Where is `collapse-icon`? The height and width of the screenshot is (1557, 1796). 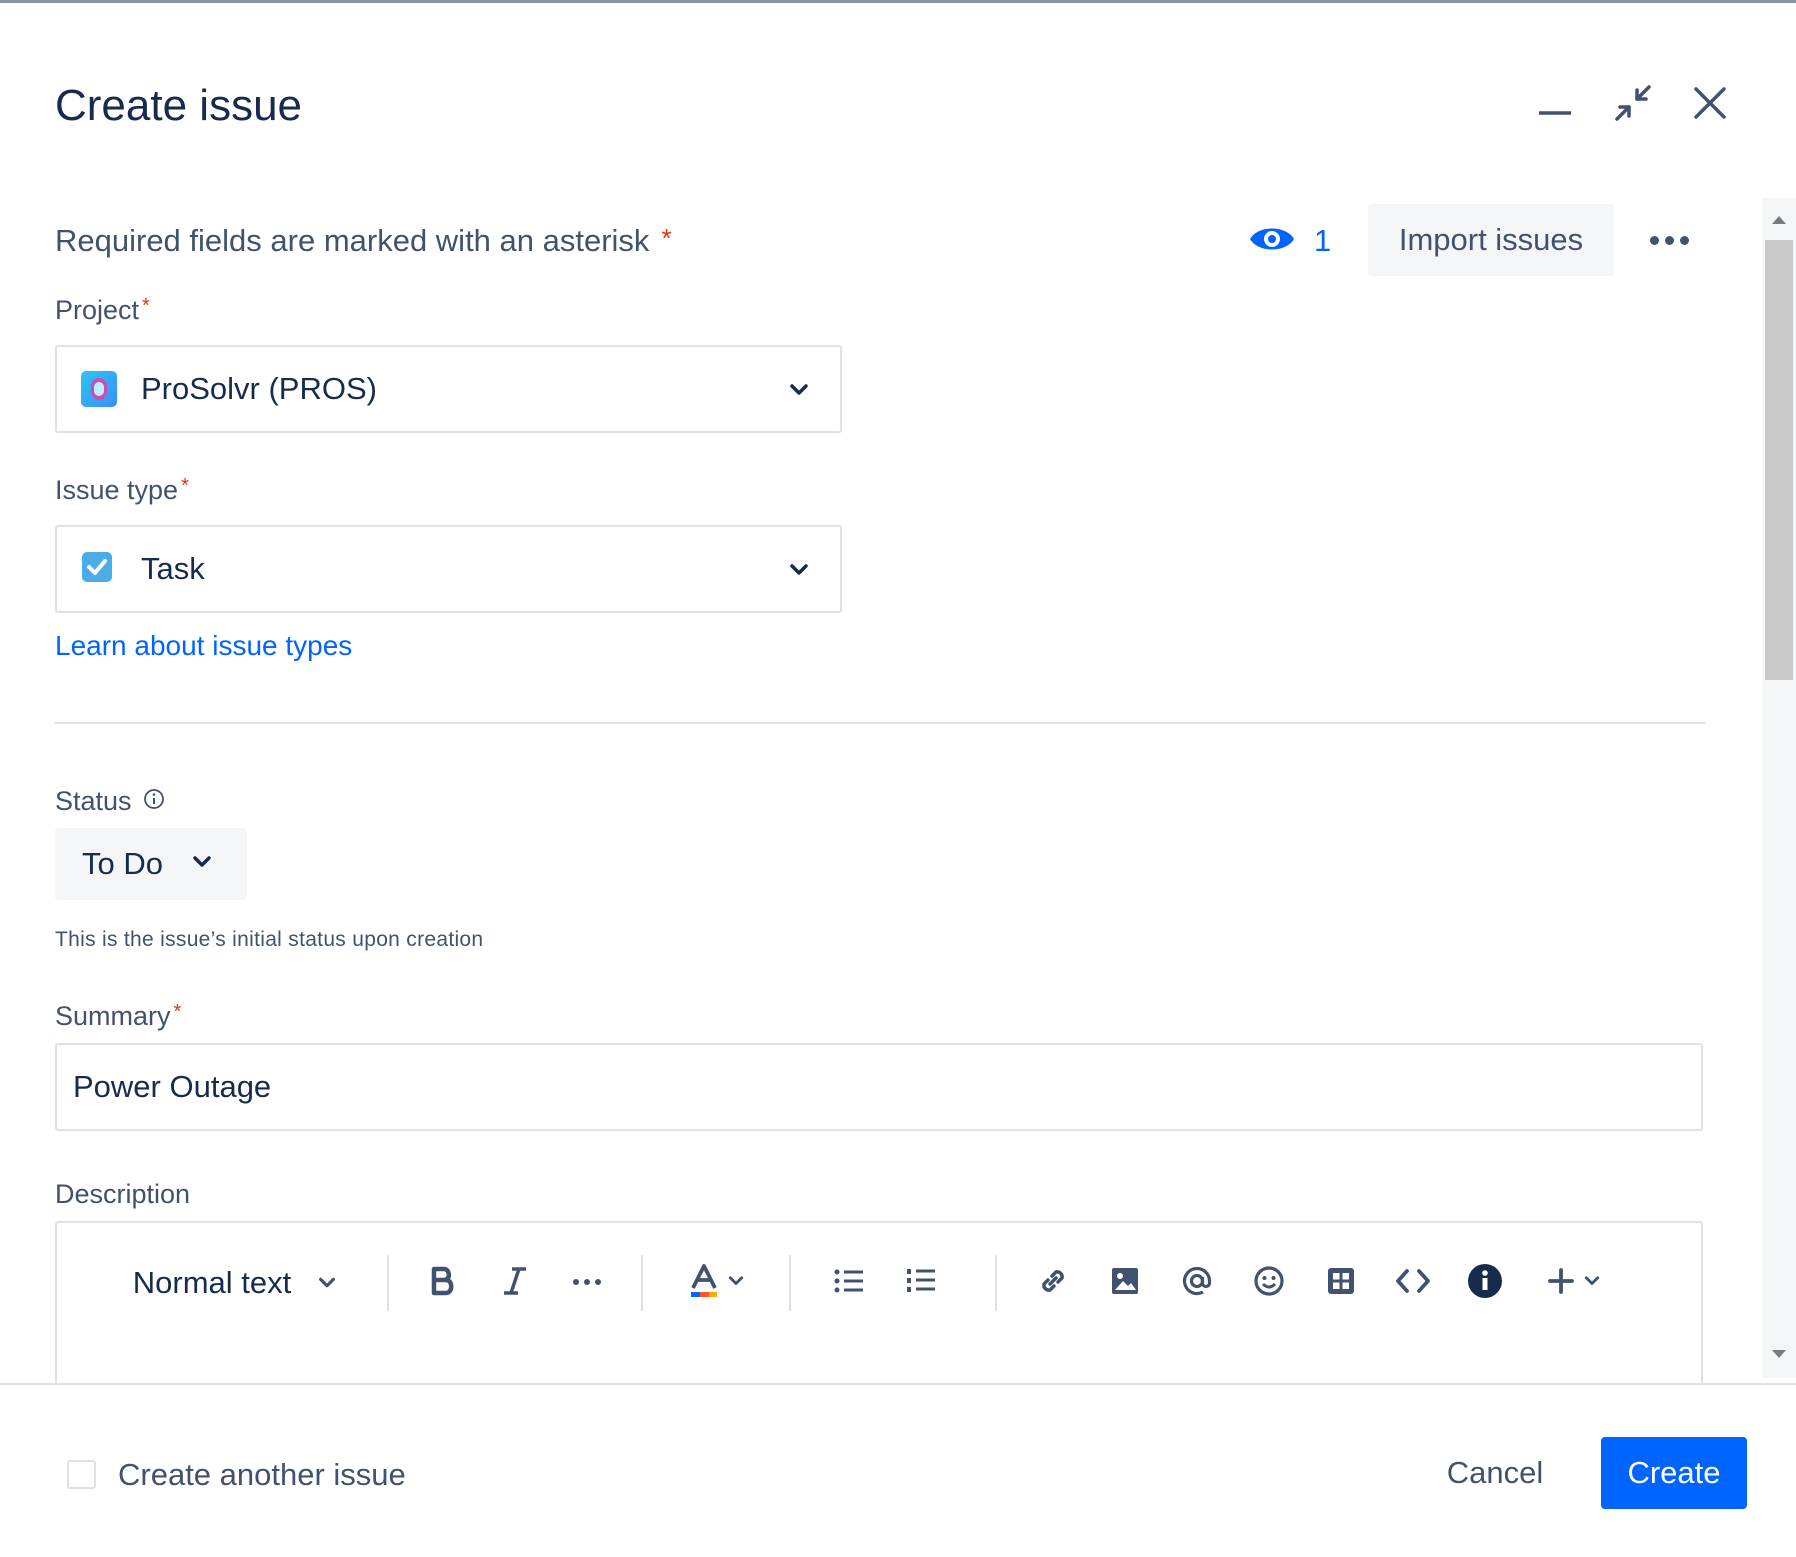 collapse-icon is located at coordinates (1633, 105).